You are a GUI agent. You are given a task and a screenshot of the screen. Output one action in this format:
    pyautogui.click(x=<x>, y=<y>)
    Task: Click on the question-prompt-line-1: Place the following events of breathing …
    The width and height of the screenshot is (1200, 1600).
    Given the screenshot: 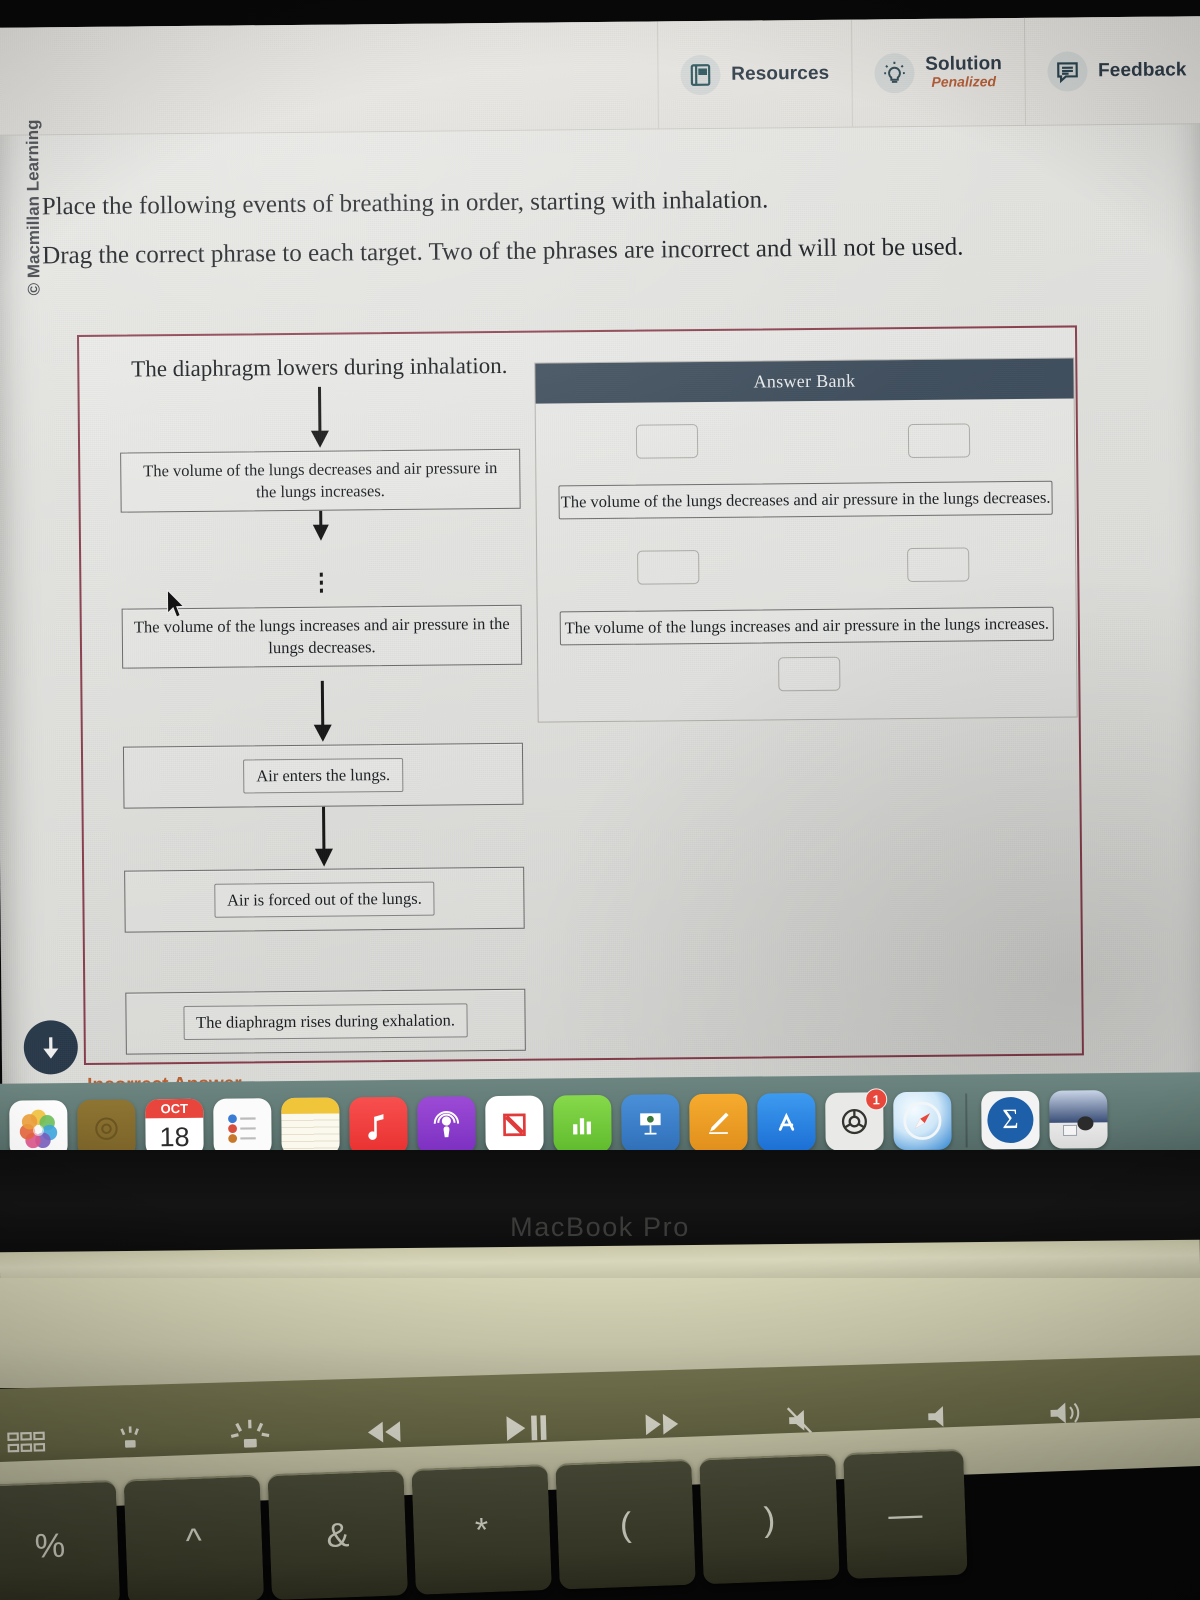 What is the action you would take?
    pyautogui.click(x=405, y=203)
    